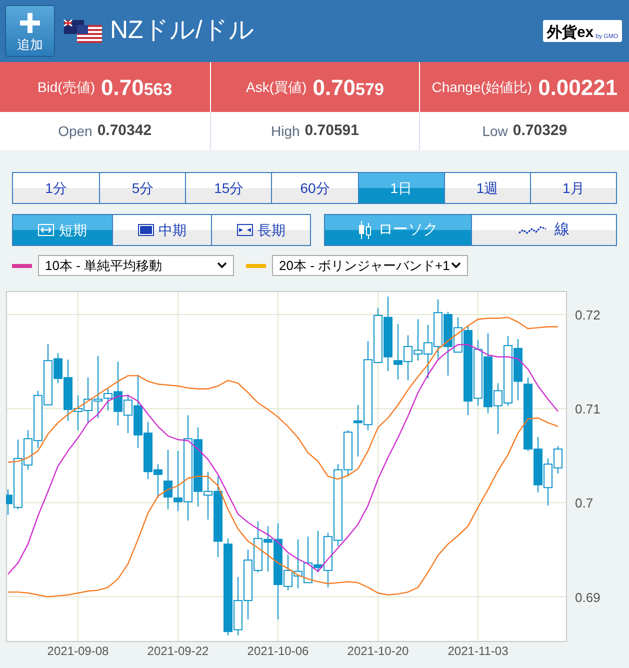 This screenshot has height=668, width=629. Describe the element at coordinates (136, 265) in the screenshot. I see `indicator-select: 10本 - 単純平均移動` at that location.